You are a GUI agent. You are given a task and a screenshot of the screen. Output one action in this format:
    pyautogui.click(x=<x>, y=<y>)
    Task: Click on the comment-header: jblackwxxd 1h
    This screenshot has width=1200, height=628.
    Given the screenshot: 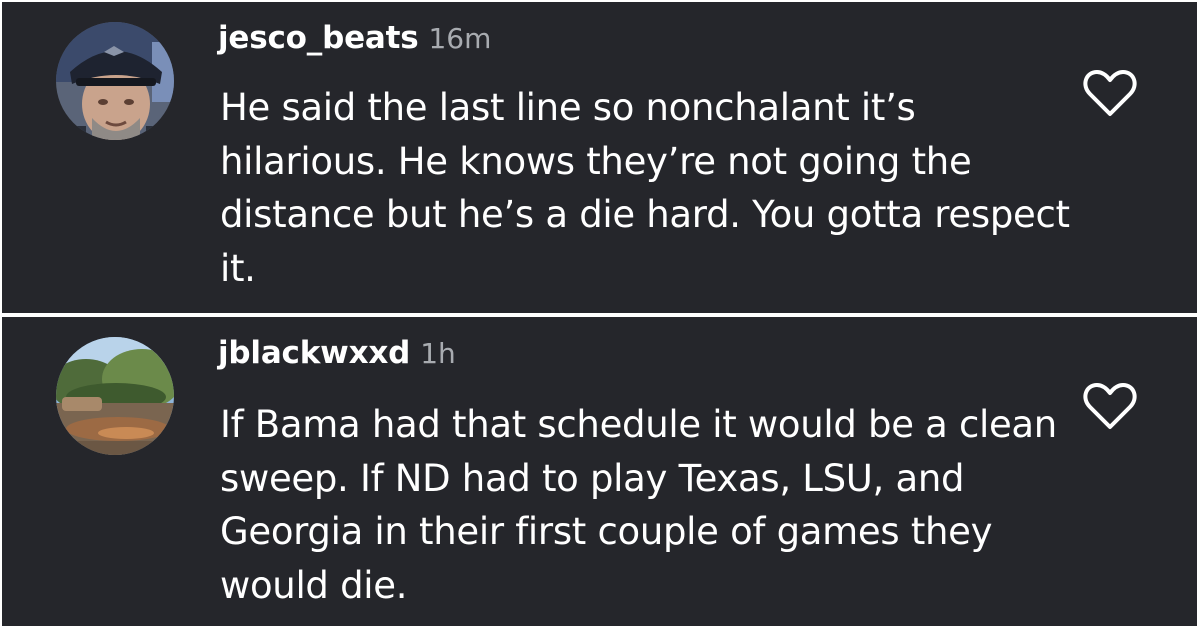 What is the action you would take?
    pyautogui.click(x=337, y=355)
    